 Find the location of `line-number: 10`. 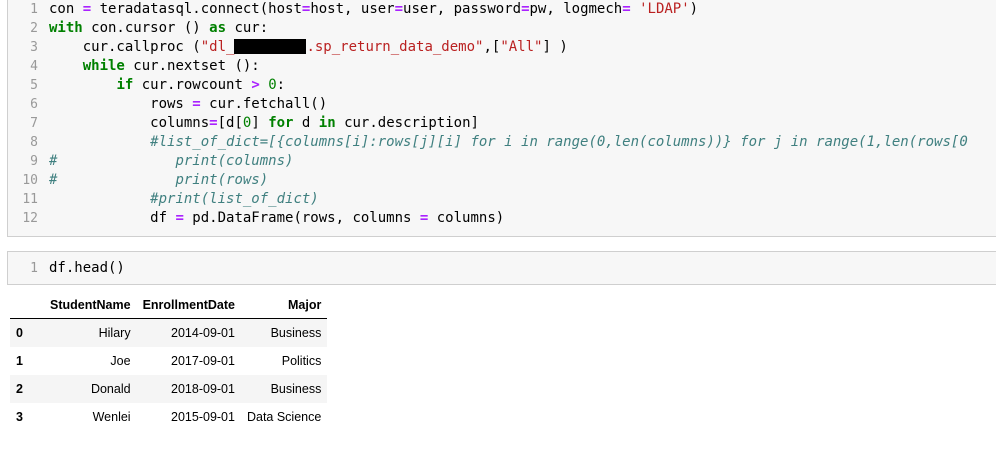

line-number: 10 is located at coordinates (30, 180).